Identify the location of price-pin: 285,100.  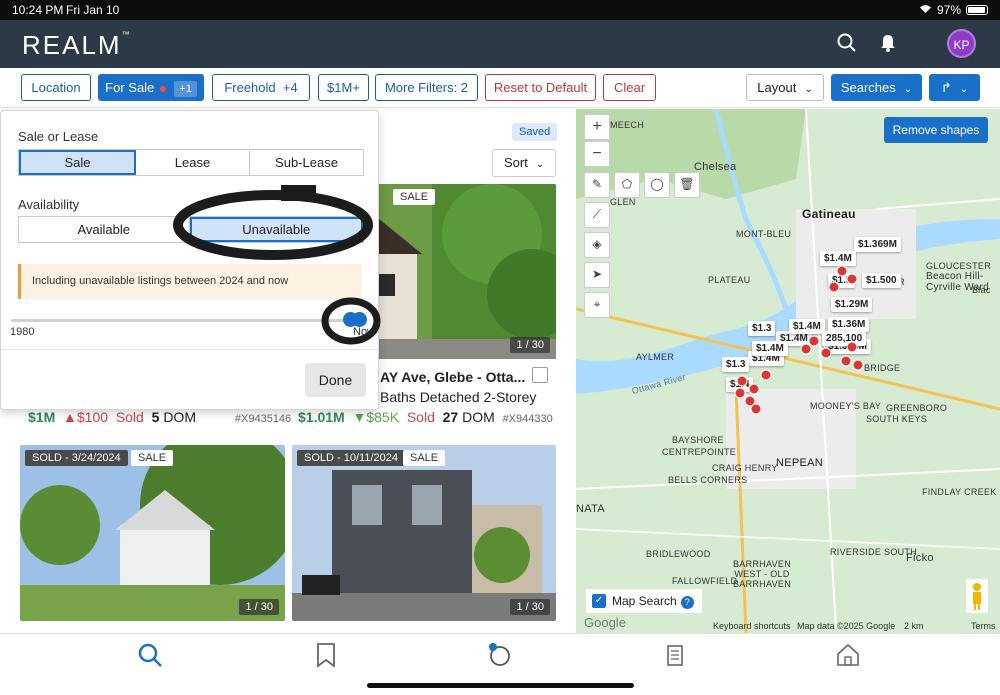
(844, 338).